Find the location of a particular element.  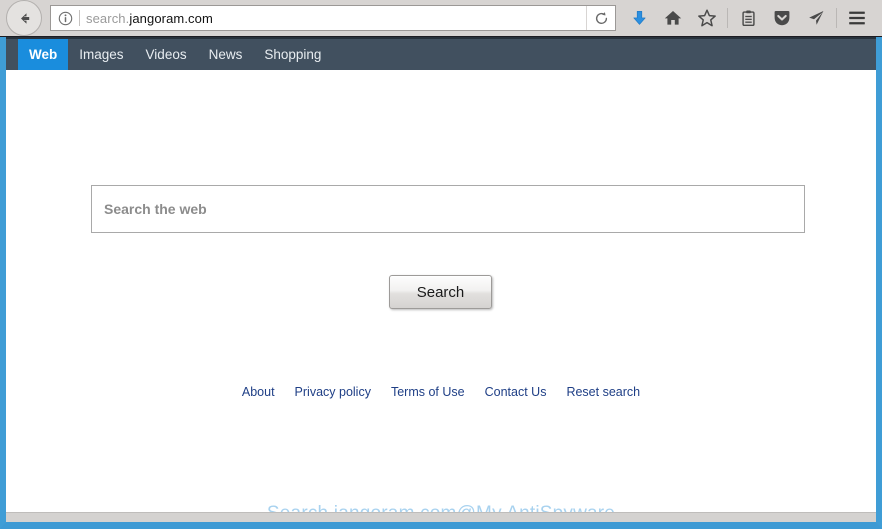

nav-tab-web: Web is located at coordinates (43, 54).